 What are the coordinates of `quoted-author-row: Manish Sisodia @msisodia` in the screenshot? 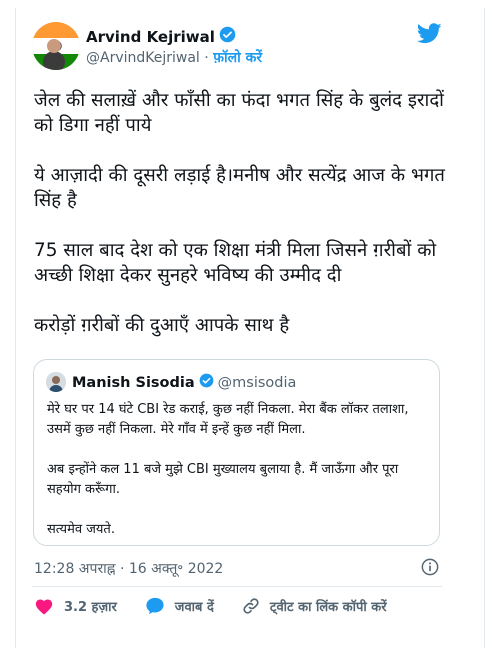 It's located at (184, 382).